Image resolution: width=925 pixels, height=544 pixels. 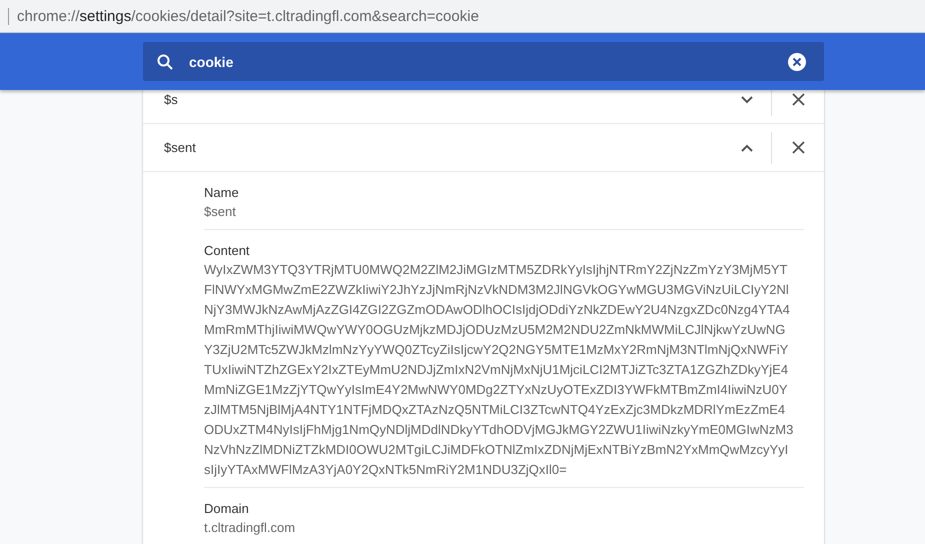 I want to click on field-value: t.cltradingfl.com, so click(x=250, y=528).